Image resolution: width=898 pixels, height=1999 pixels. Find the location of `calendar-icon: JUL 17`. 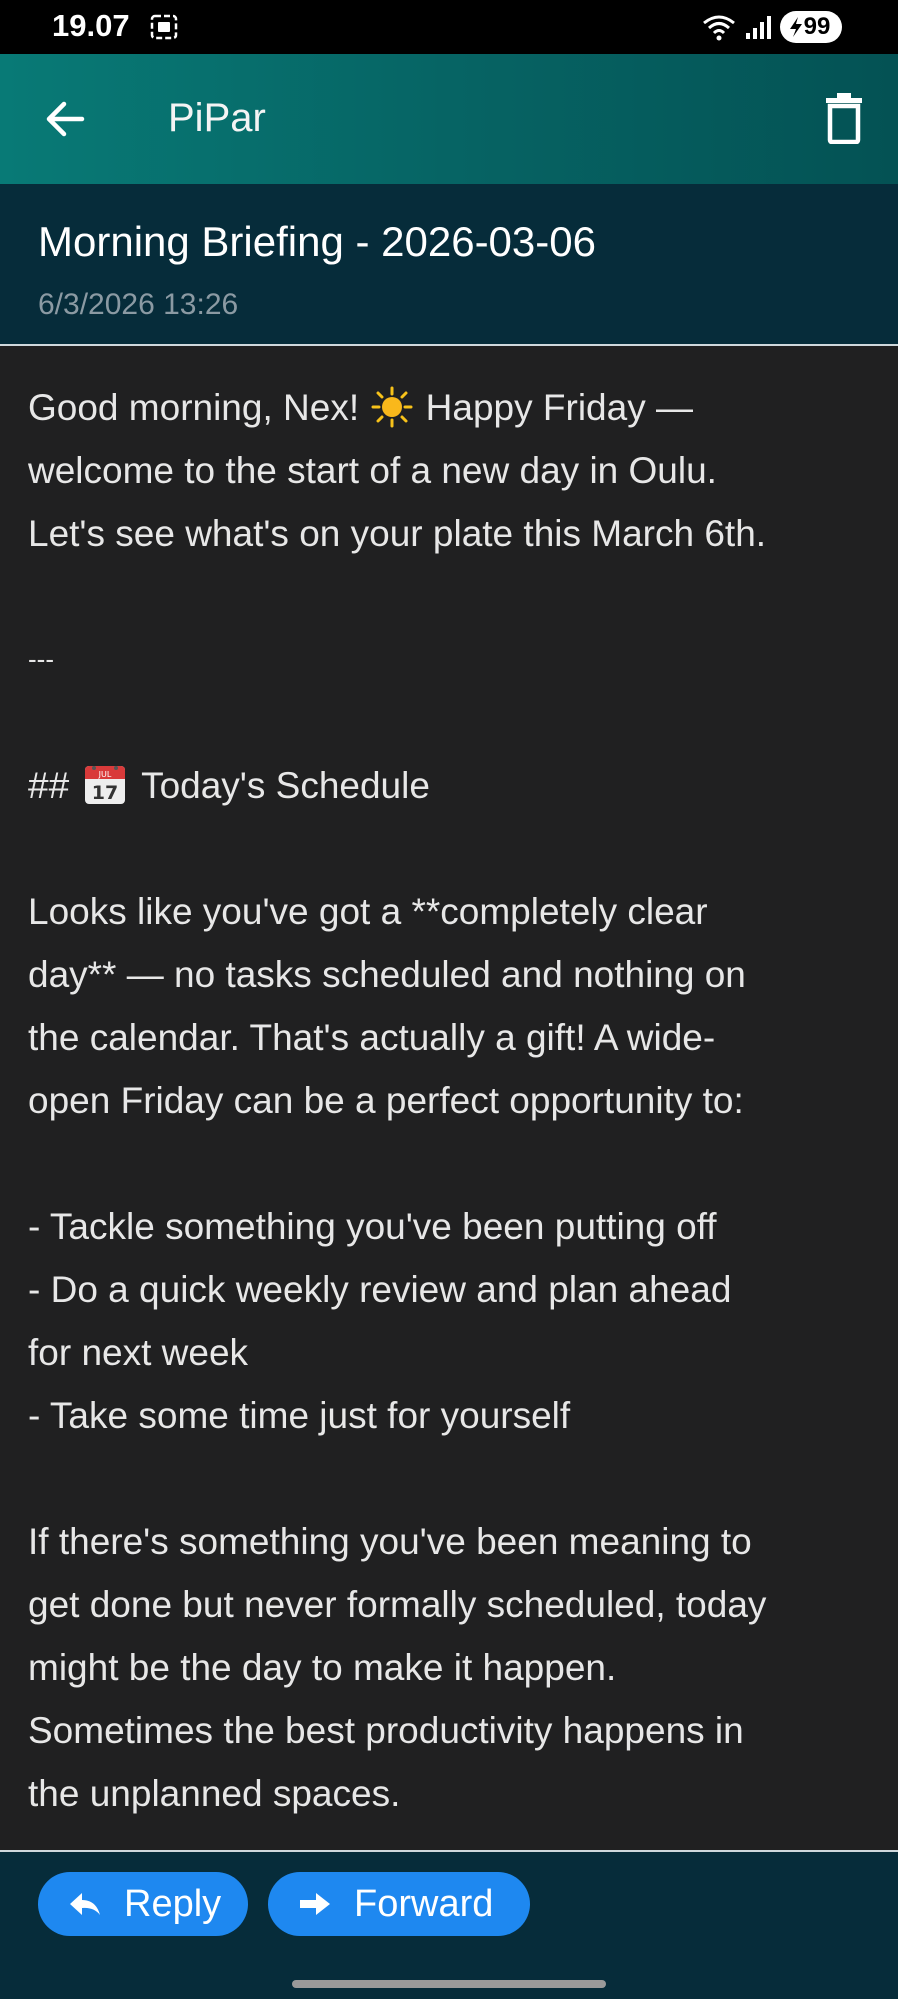

calendar-icon: JUL 17 is located at coordinates (105, 785).